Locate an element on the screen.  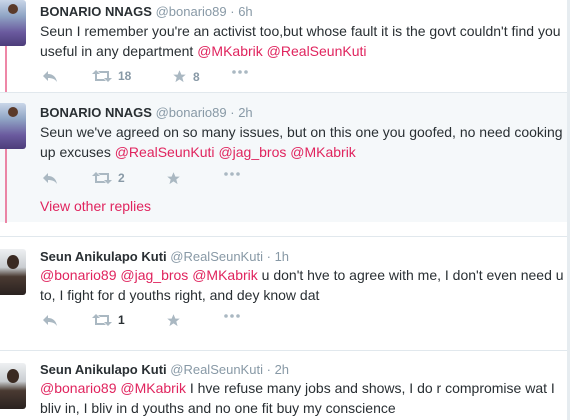
retweet-button: 1 is located at coordinates (108, 320).